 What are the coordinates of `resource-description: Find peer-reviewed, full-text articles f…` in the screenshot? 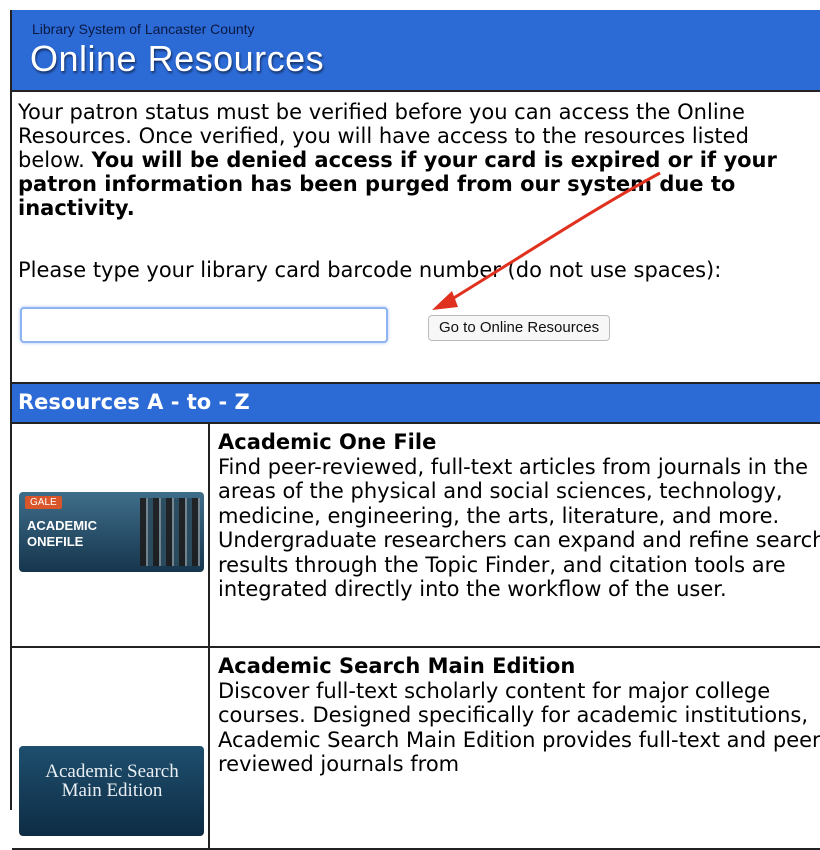 It's located at (519, 528).